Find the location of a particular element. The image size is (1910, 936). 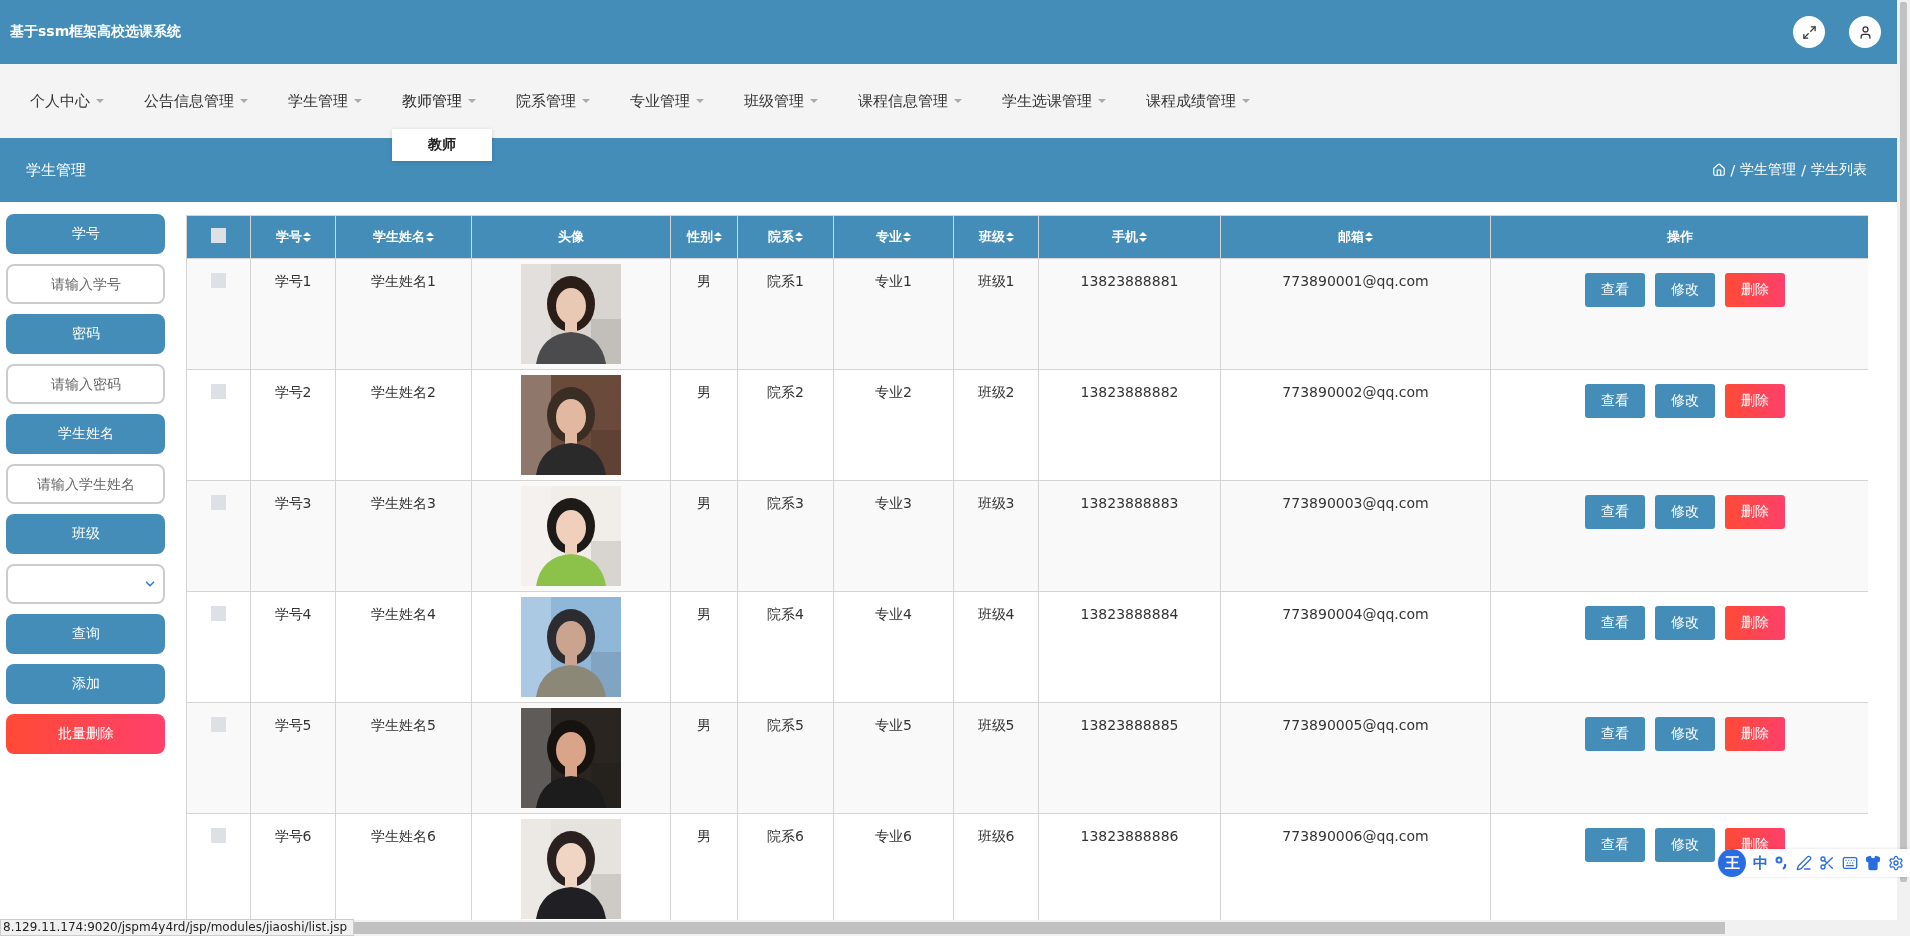

table-cell: 13823888885 is located at coordinates (1129, 725).